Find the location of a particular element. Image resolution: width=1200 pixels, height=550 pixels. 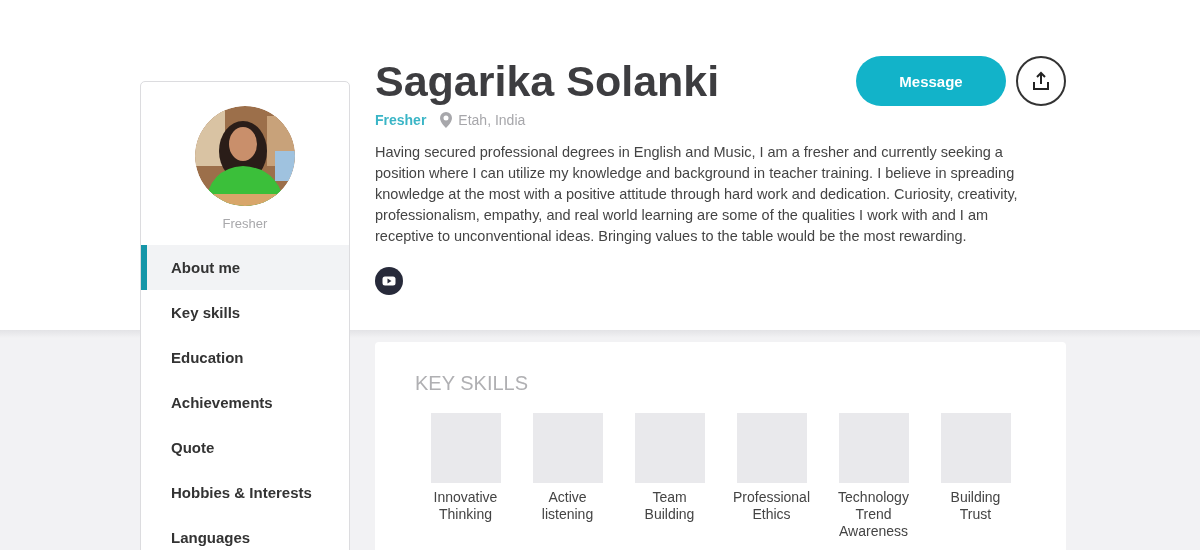

youtube-icon is located at coordinates (389, 281).